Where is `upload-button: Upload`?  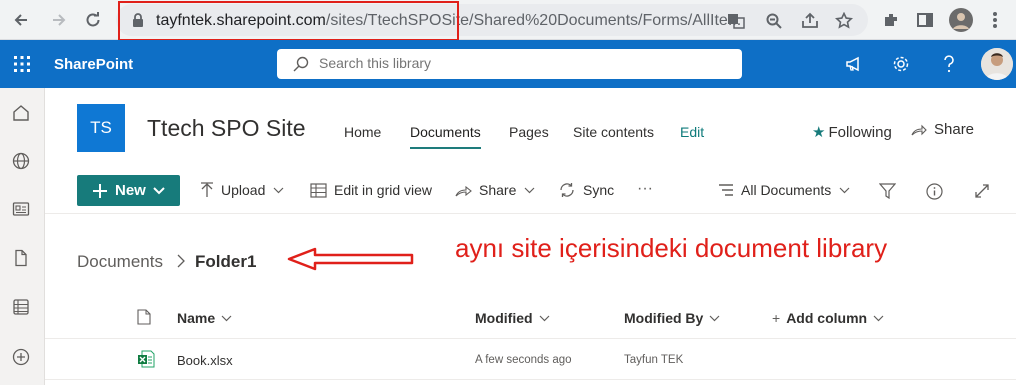 upload-button: Upload is located at coordinates (245, 190).